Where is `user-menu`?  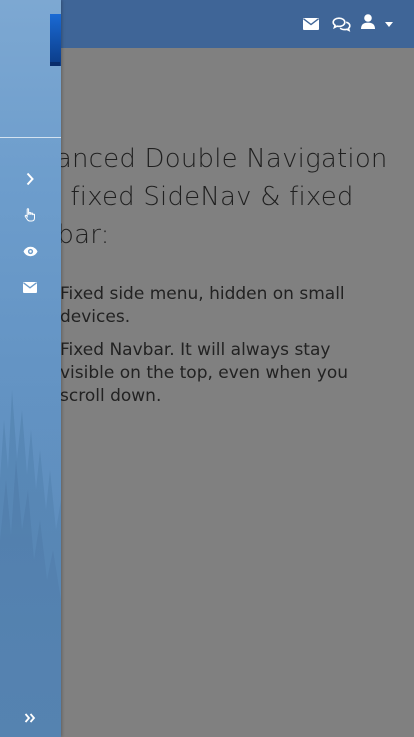
user-menu is located at coordinates (385, 24).